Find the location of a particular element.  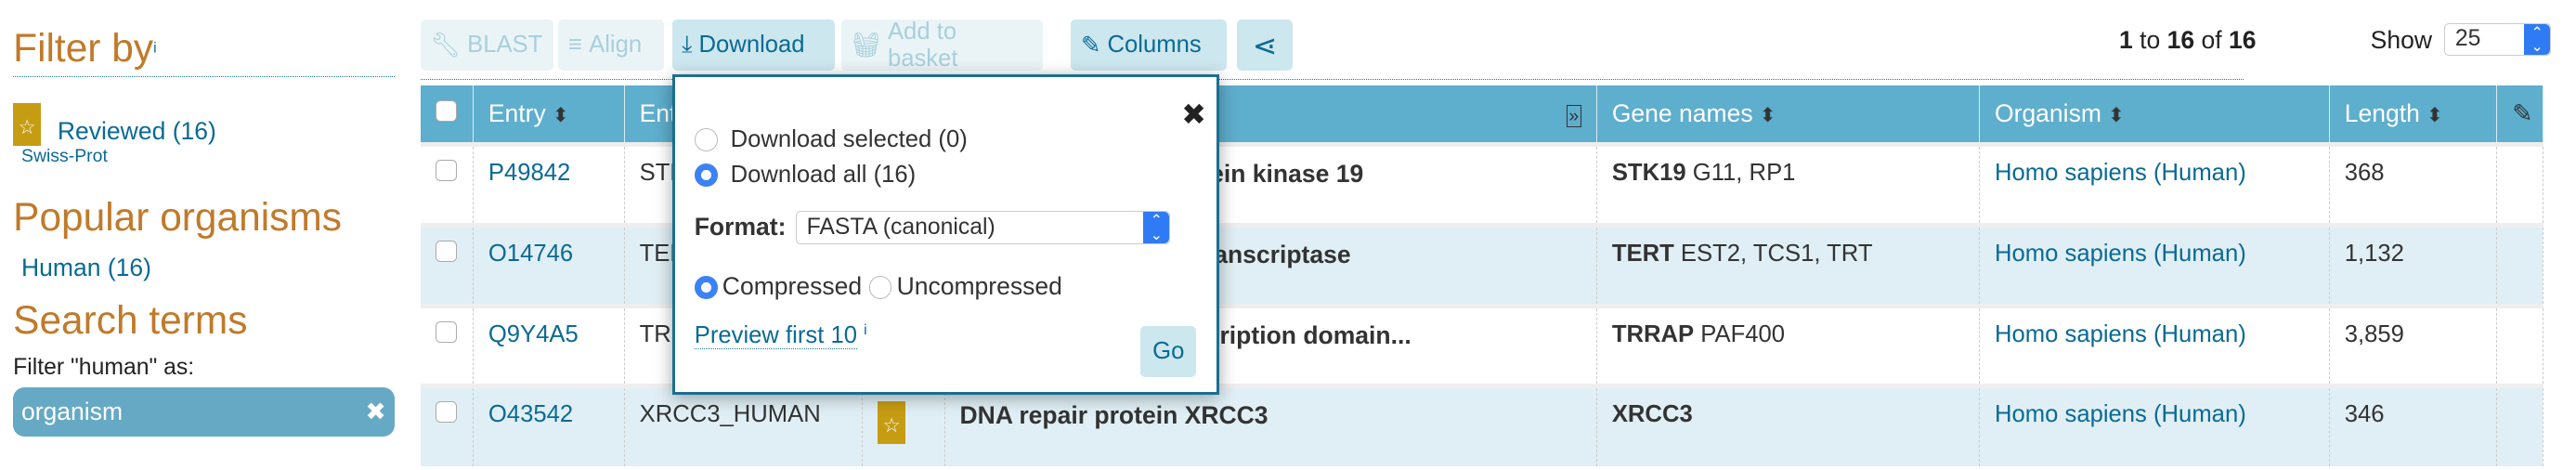

format-select: FASTA (canonical) ⌃ ⌄ is located at coordinates (983, 227).